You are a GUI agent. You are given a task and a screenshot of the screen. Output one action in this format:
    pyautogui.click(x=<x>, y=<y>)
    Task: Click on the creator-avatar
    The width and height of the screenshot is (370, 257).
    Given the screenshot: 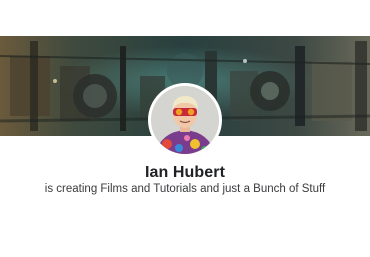 What is the action you would take?
    pyautogui.click(x=185, y=120)
    